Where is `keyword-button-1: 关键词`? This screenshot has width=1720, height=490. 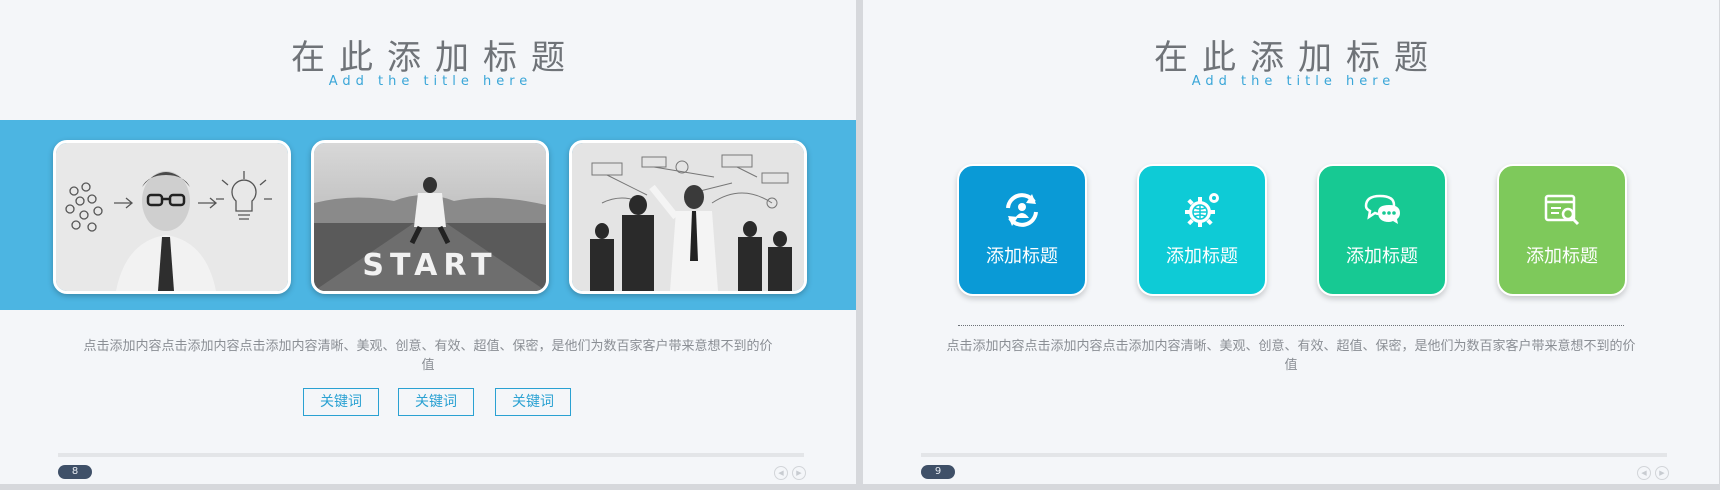
keyword-button-1: 关键词 is located at coordinates (341, 402).